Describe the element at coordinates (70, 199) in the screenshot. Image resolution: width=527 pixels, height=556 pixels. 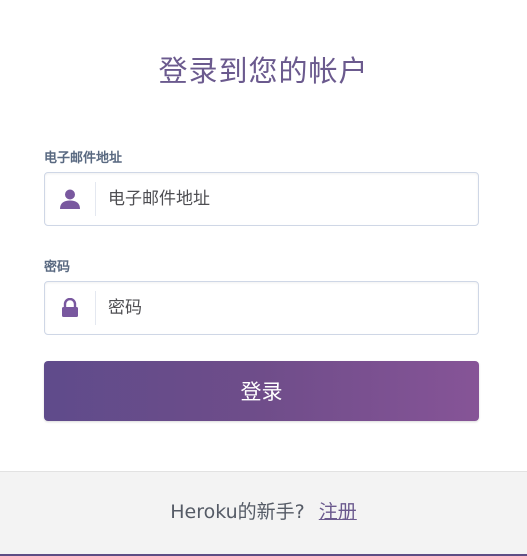
I see `user-icon` at that location.